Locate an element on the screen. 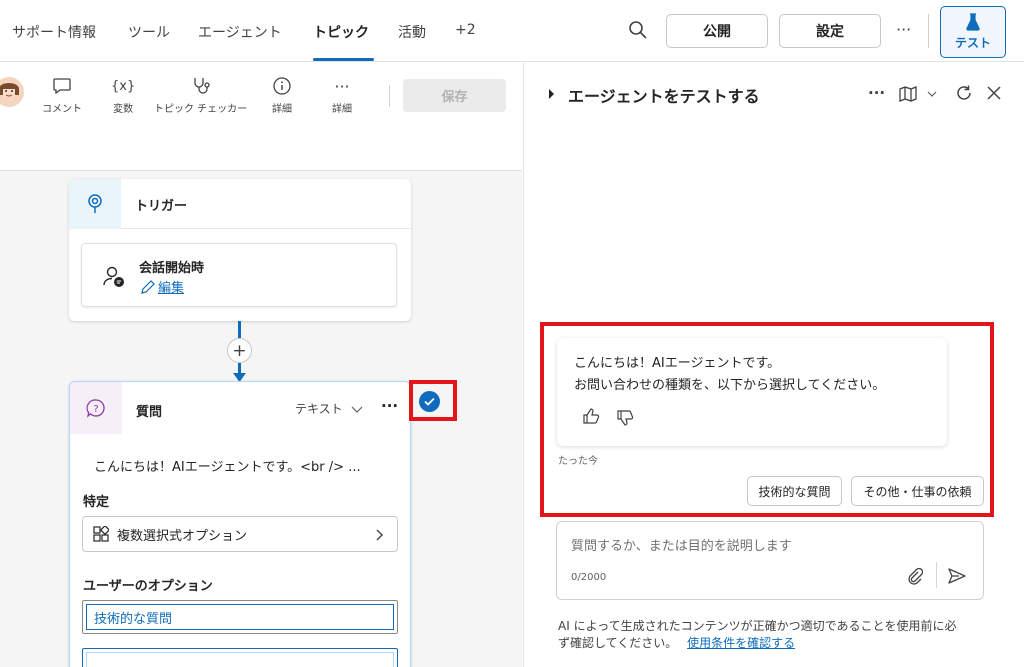 Image resolution: width=1024 pixels, height=667 pixels. ellipsis-icon: ··· is located at coordinates (342, 86).